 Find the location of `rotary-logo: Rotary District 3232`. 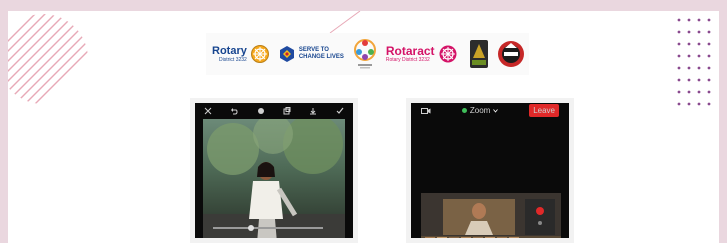

rotary-logo: Rotary District 3232 is located at coordinates (241, 54).